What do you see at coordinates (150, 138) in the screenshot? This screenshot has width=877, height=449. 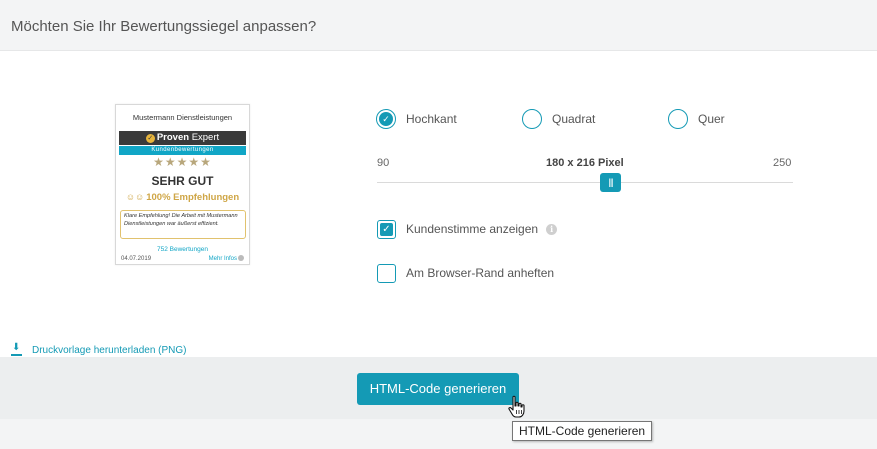 I see `check-badge-icon: ✓` at bounding box center [150, 138].